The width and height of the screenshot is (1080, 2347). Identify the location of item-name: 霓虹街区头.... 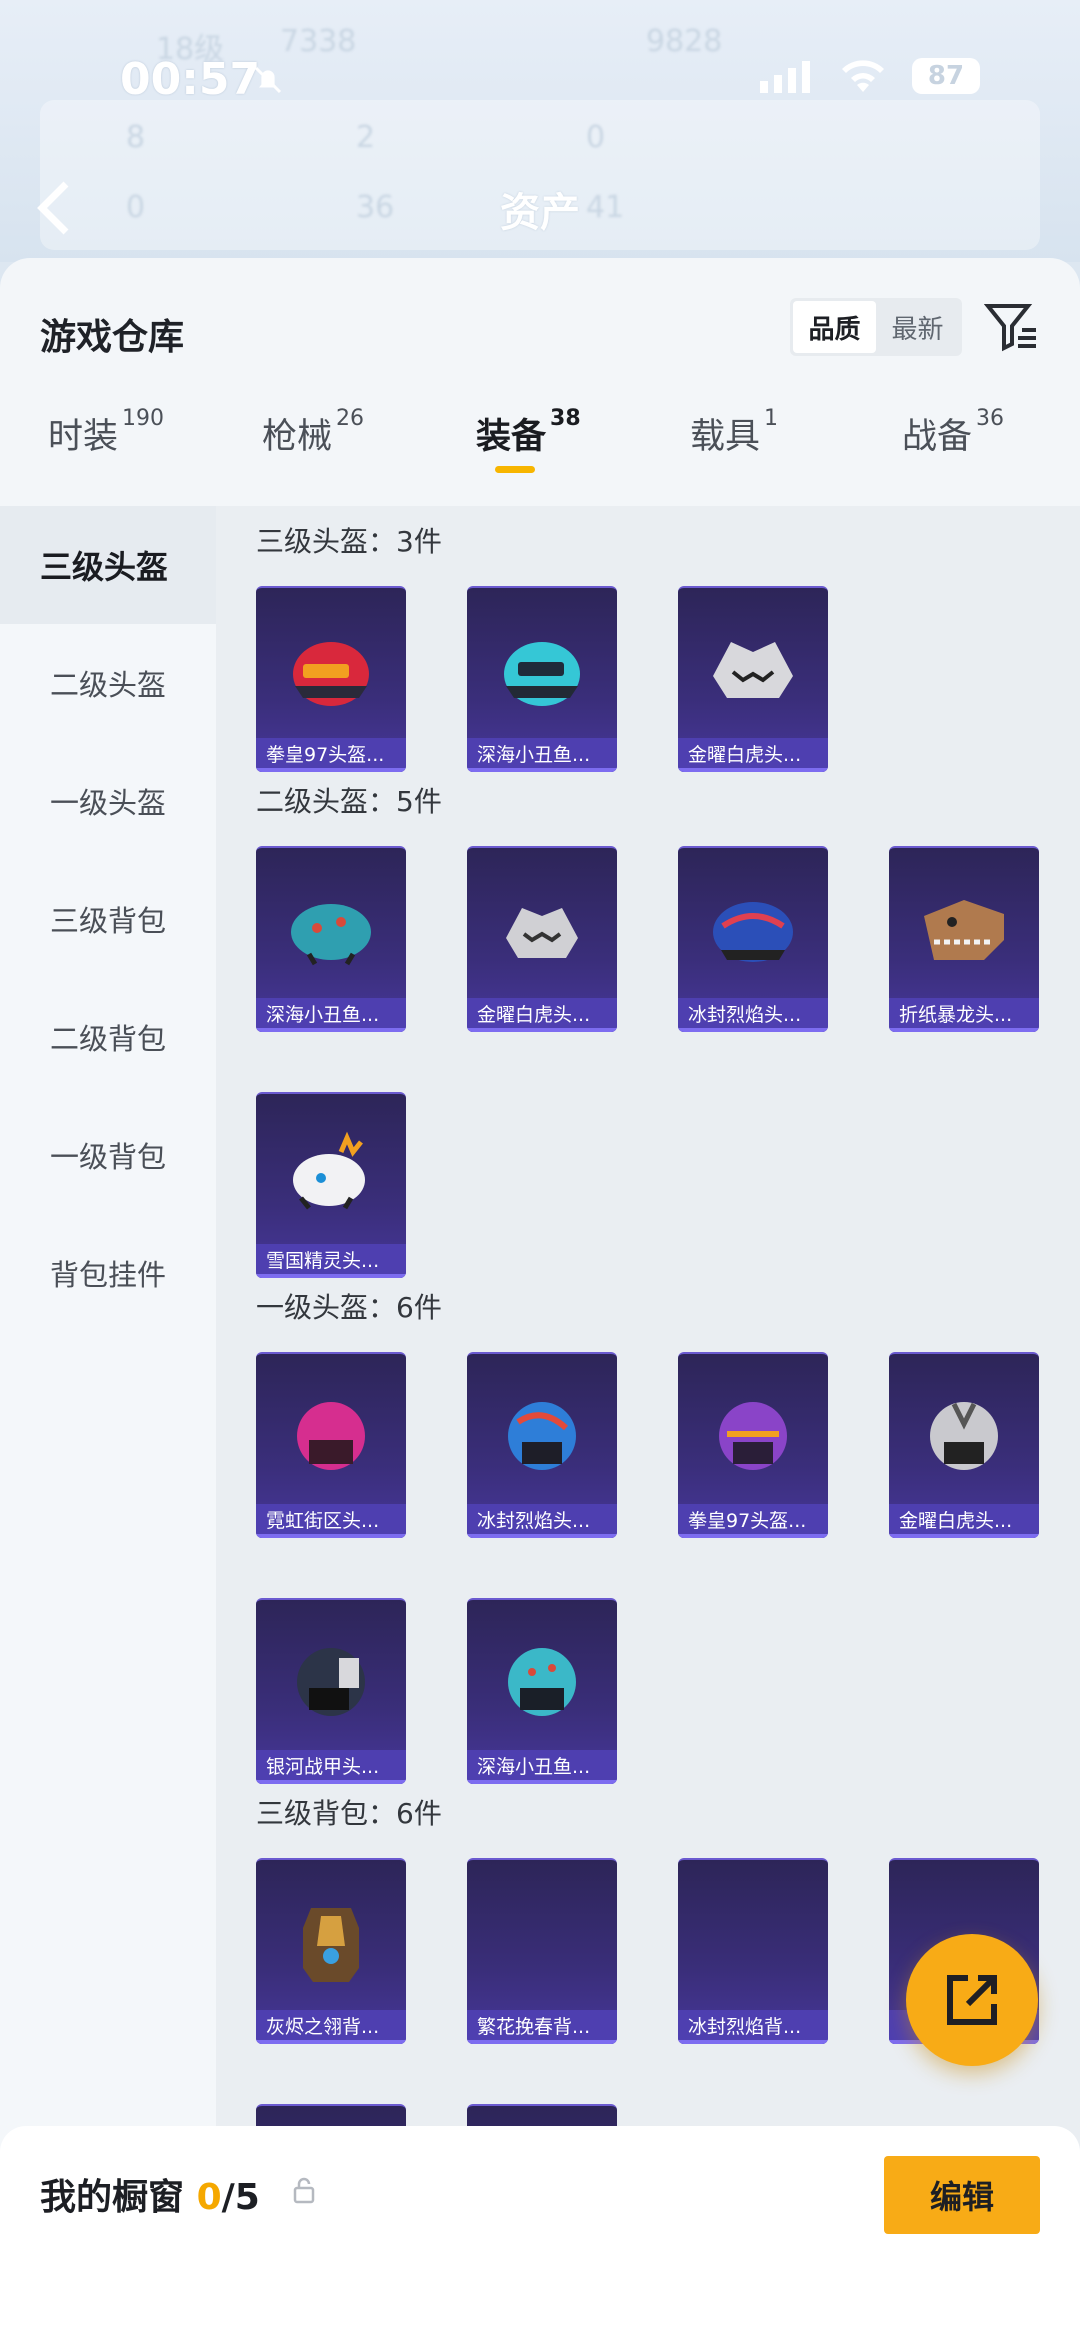
(331, 1521).